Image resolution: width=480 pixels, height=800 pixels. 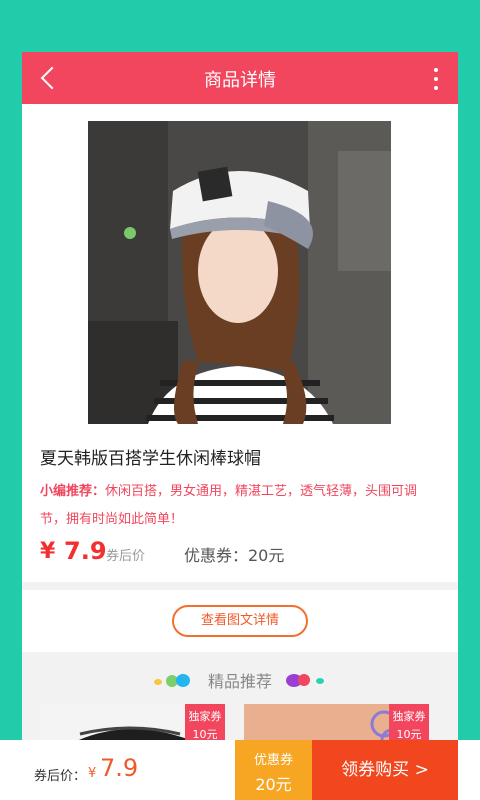 I want to click on bottom-price-area: 券后价： ¥ 7.9, so click(x=117, y=770).